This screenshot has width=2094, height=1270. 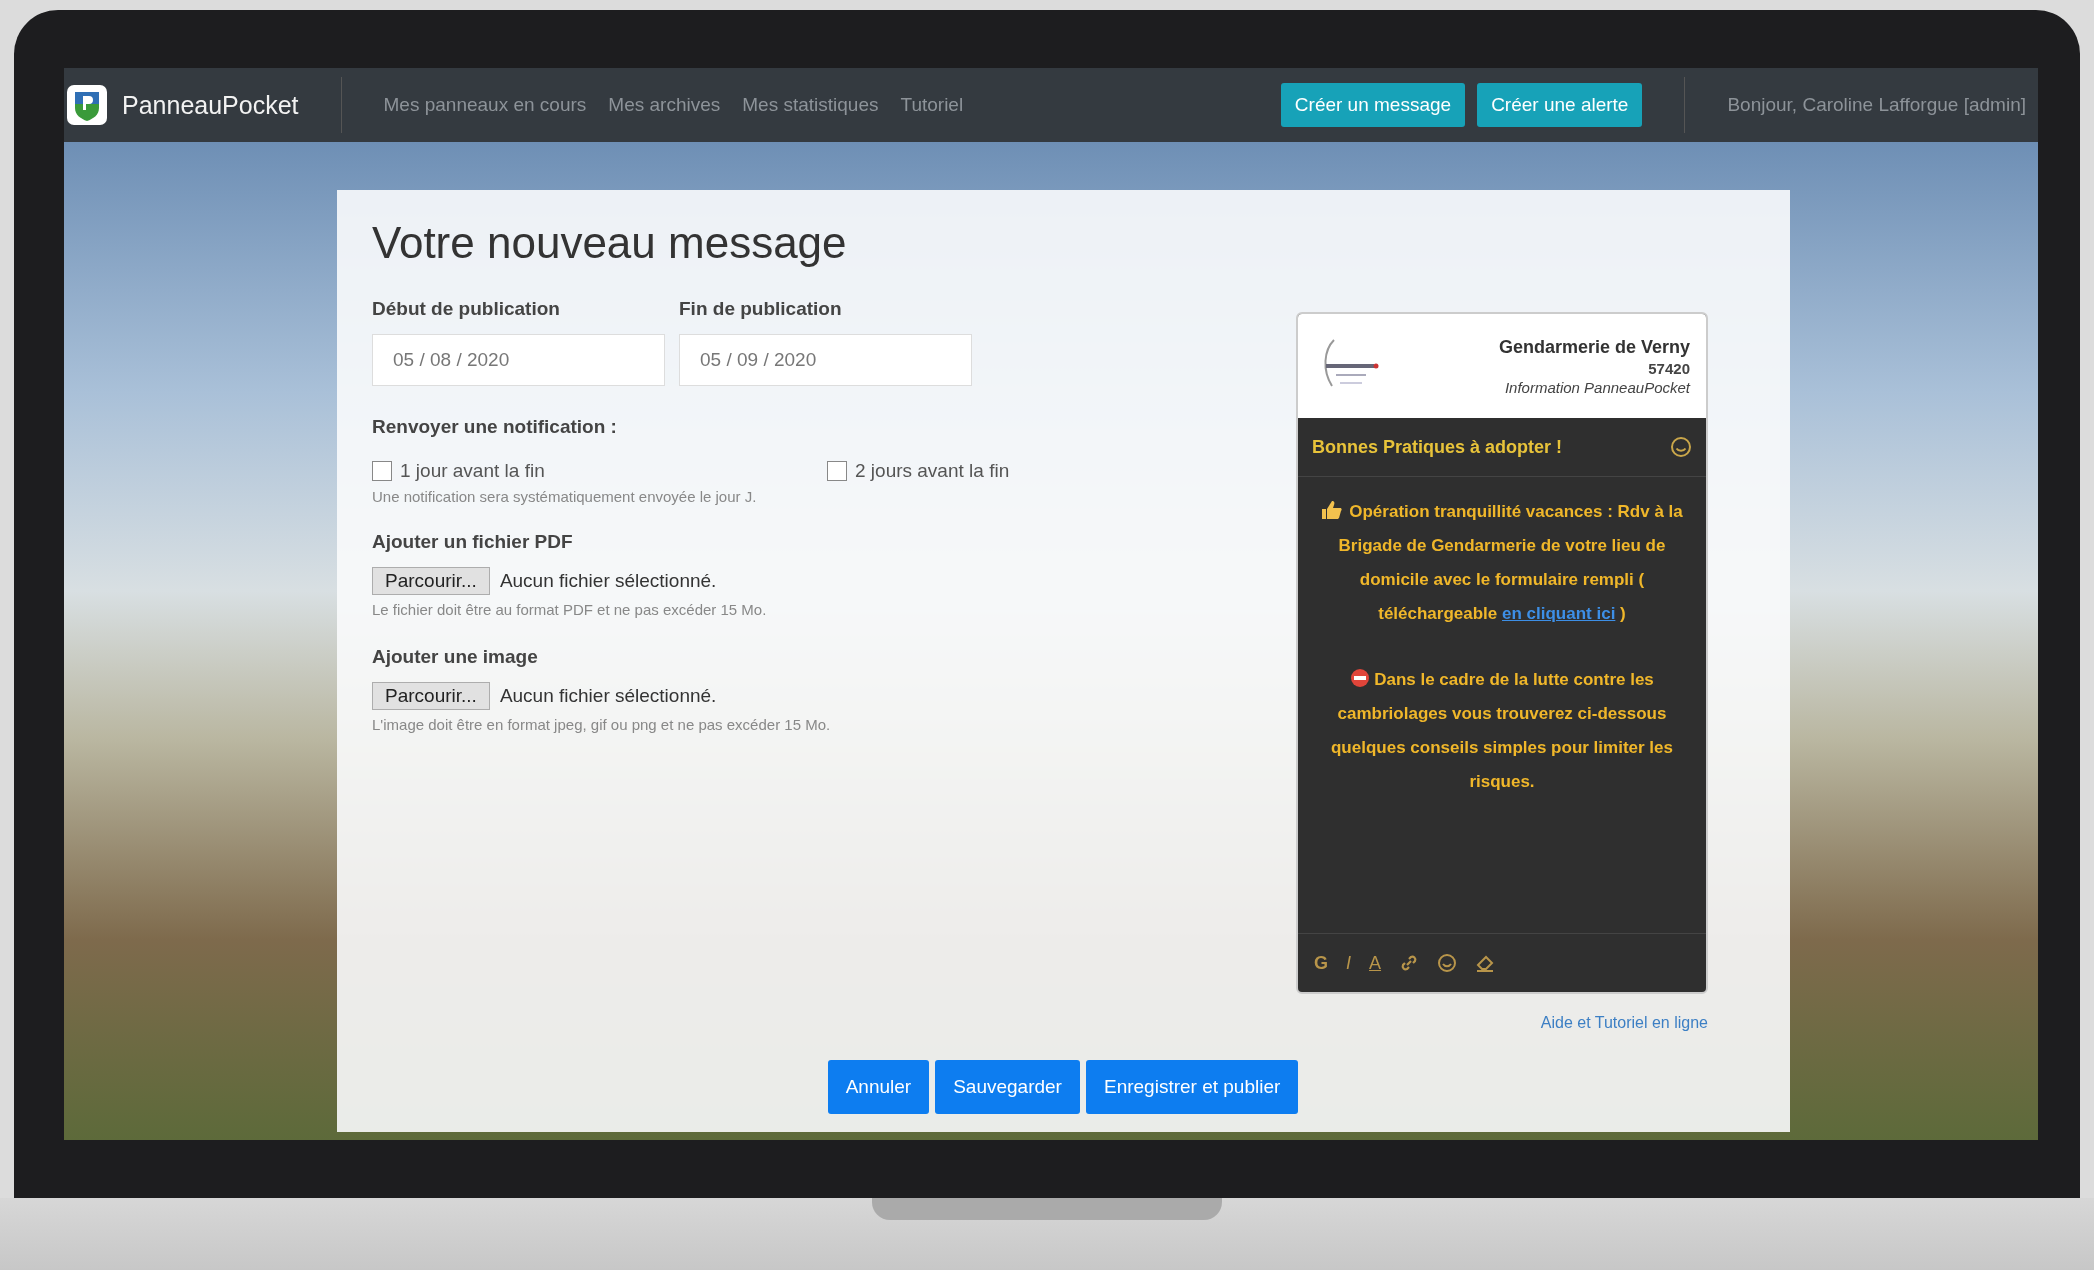 I want to click on thumbs-up-icon, so click(x=1332, y=510).